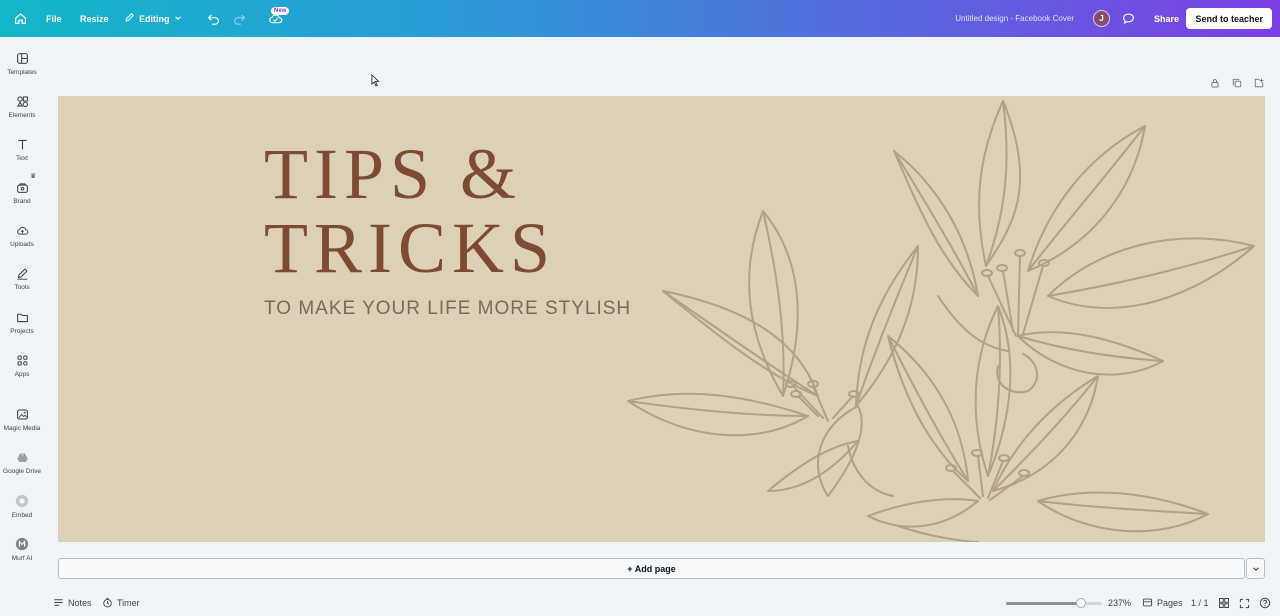 The width and height of the screenshot is (1280, 616). What do you see at coordinates (22, 544) in the screenshot?
I see `murf-ai-icon` at bounding box center [22, 544].